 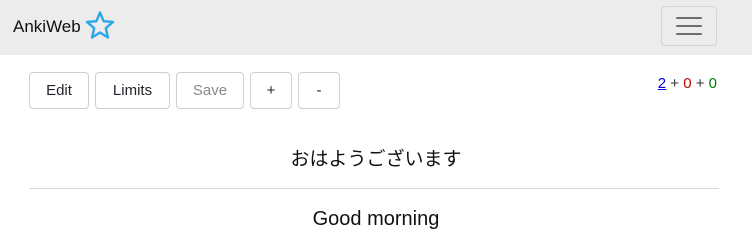 I want to click on card-back-text: Good morning, so click(x=376, y=219).